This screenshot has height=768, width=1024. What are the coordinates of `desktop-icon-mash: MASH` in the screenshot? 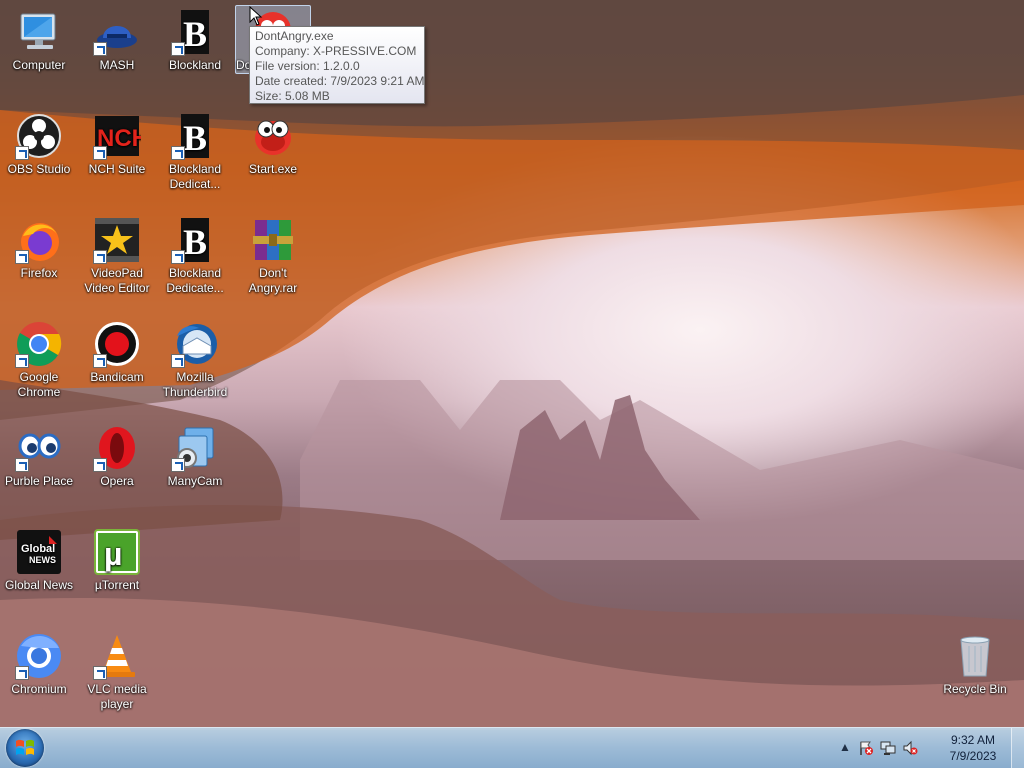 It's located at (117, 40).